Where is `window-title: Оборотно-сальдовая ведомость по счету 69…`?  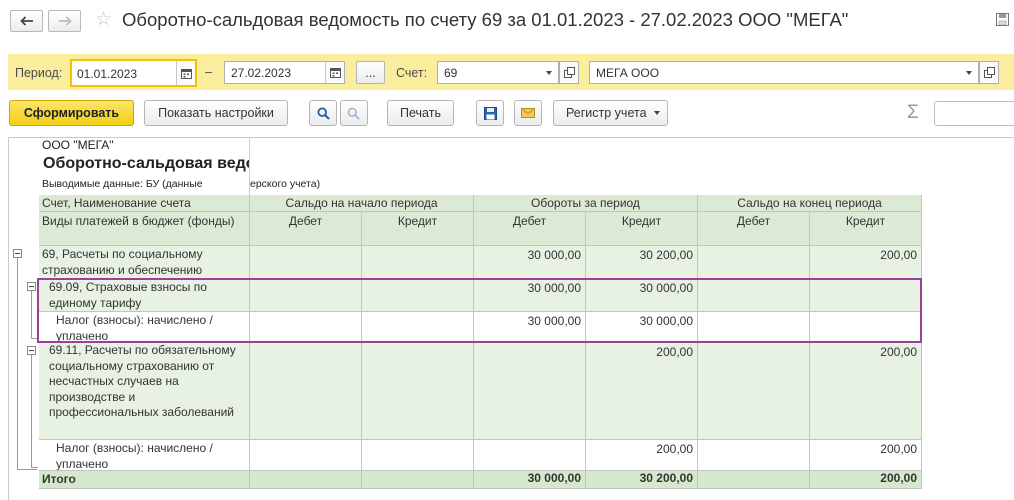 window-title: Оборотно-сальдовая ведомость по счету 69… is located at coordinates (485, 19).